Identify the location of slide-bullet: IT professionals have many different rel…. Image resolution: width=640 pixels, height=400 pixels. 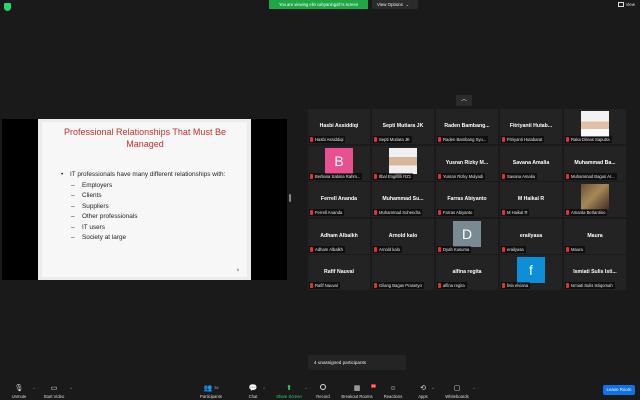
(151, 175).